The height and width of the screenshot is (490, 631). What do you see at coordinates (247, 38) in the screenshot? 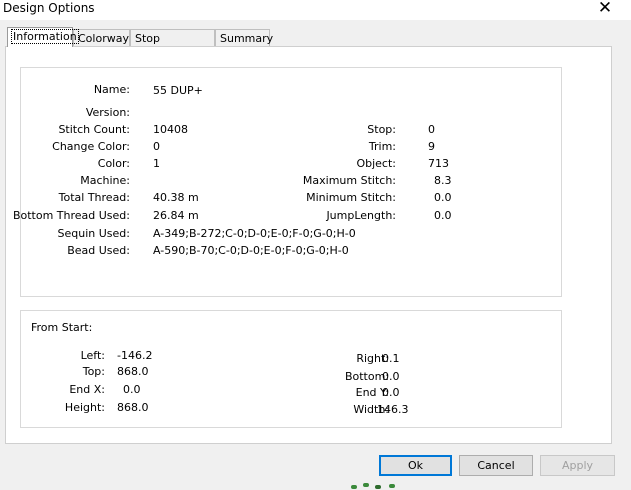
I see `tab-summary-label: Summary` at bounding box center [247, 38].